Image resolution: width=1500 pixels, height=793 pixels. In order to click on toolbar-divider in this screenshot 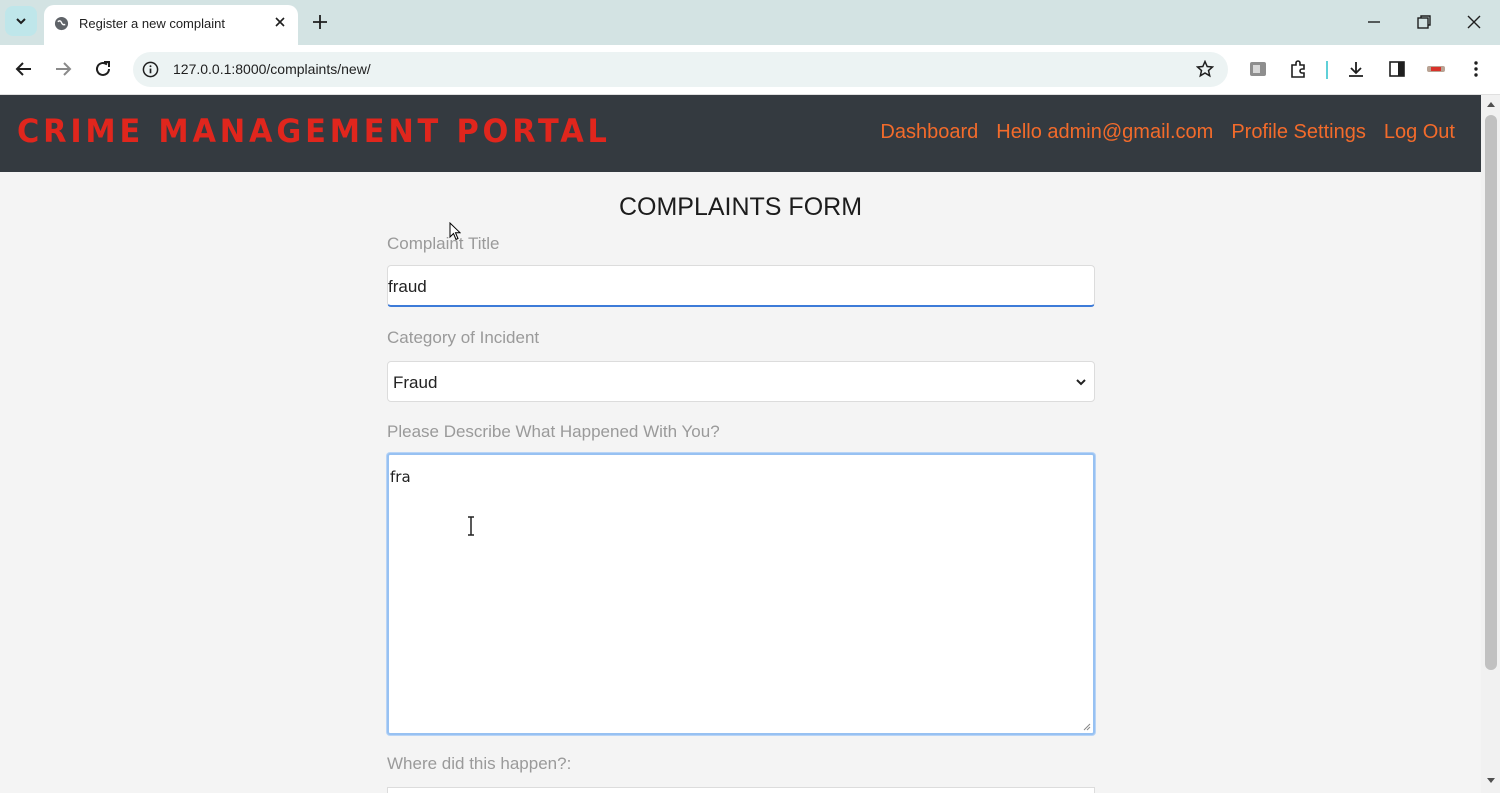, I will do `click(1327, 70)`.